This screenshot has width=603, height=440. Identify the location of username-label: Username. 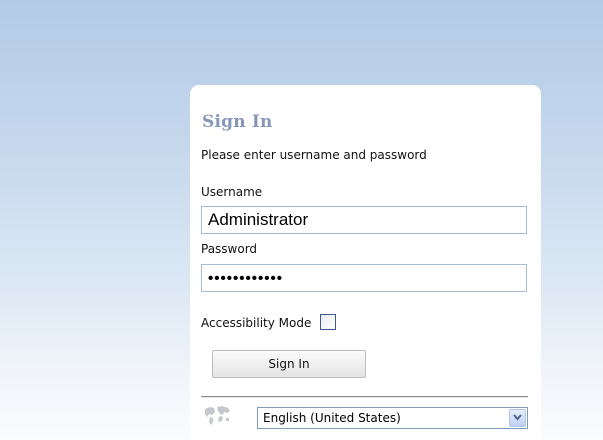
(232, 192).